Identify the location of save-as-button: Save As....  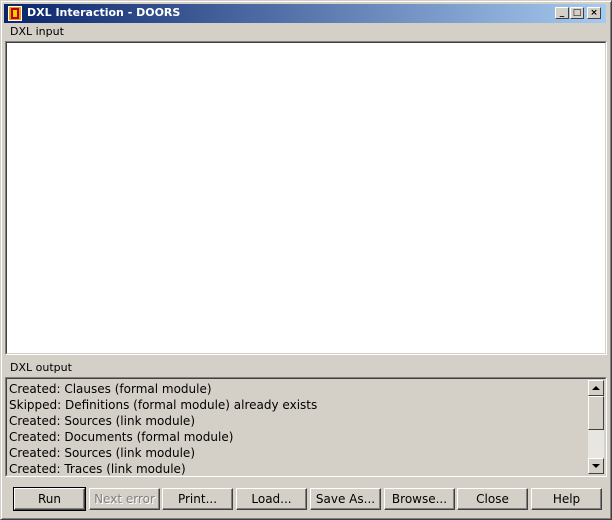
(345, 499).